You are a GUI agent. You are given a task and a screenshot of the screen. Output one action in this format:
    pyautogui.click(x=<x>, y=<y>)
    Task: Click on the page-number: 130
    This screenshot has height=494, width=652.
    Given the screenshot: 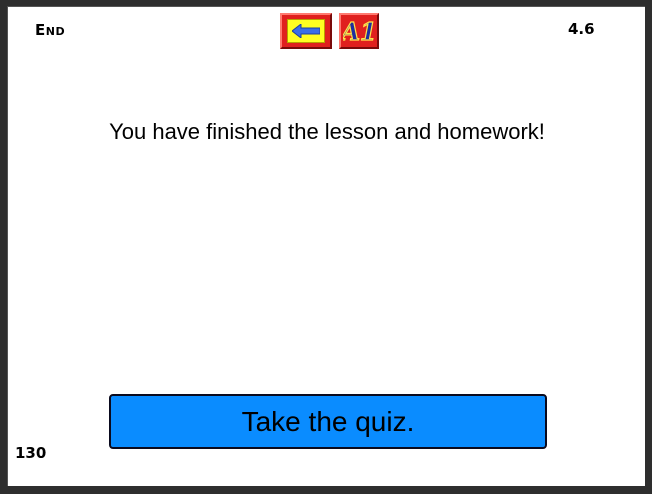 What is the action you would take?
    pyautogui.click(x=31, y=453)
    